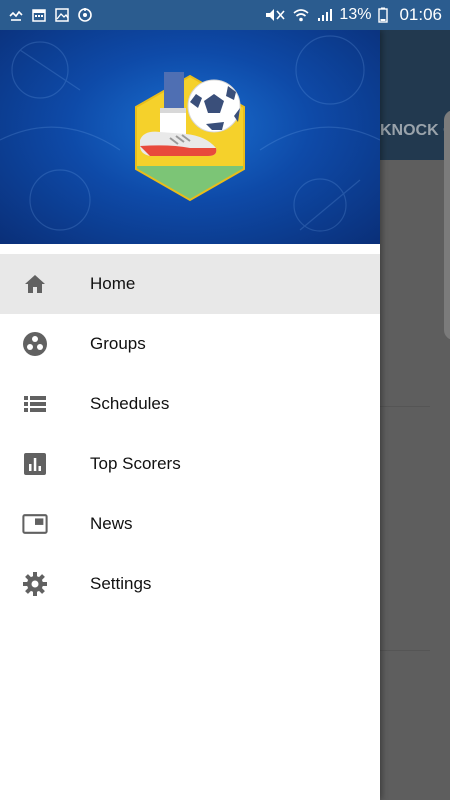  What do you see at coordinates (190, 404) in the screenshot?
I see `menu-item-schedules: Schedules` at bounding box center [190, 404].